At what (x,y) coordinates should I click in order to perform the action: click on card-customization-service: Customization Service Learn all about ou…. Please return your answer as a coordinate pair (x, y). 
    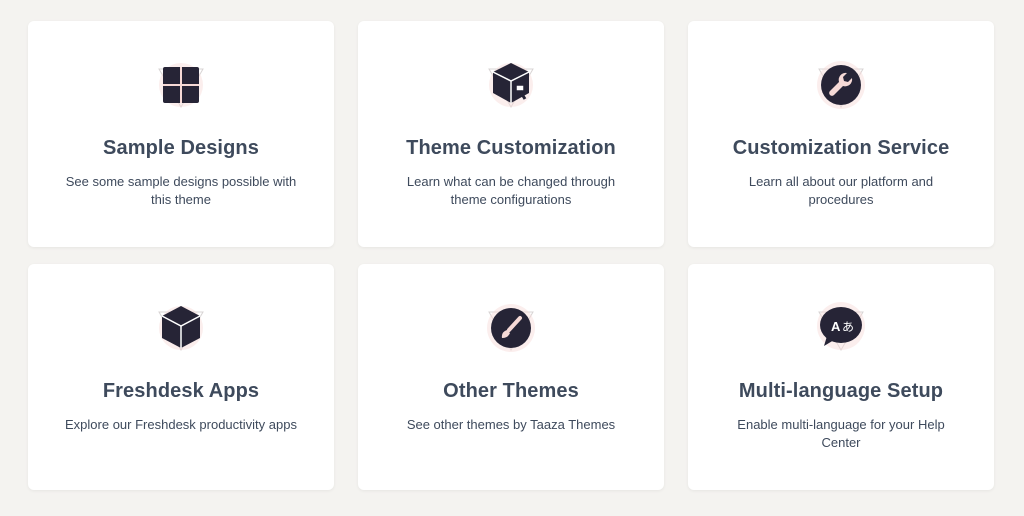
    Looking at the image, I should click on (841, 134).